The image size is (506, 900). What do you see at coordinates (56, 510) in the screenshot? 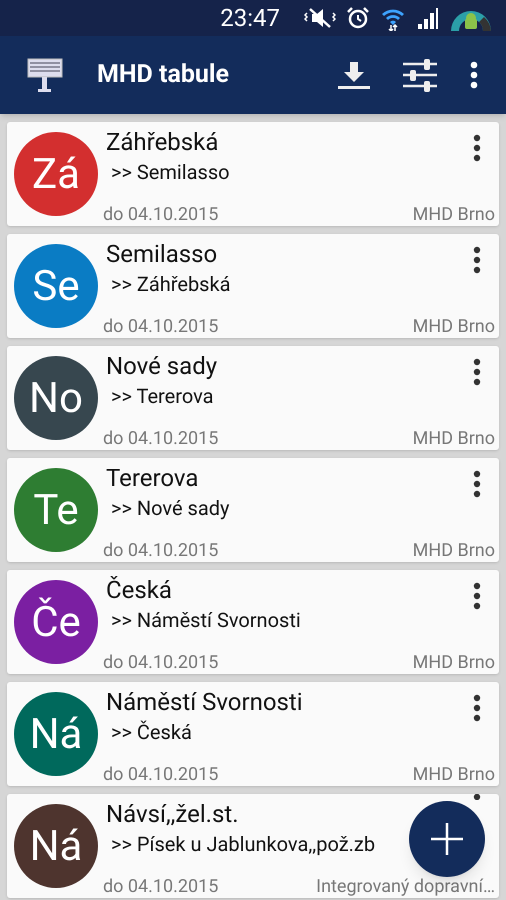
I see `initials-avatar: Te` at bounding box center [56, 510].